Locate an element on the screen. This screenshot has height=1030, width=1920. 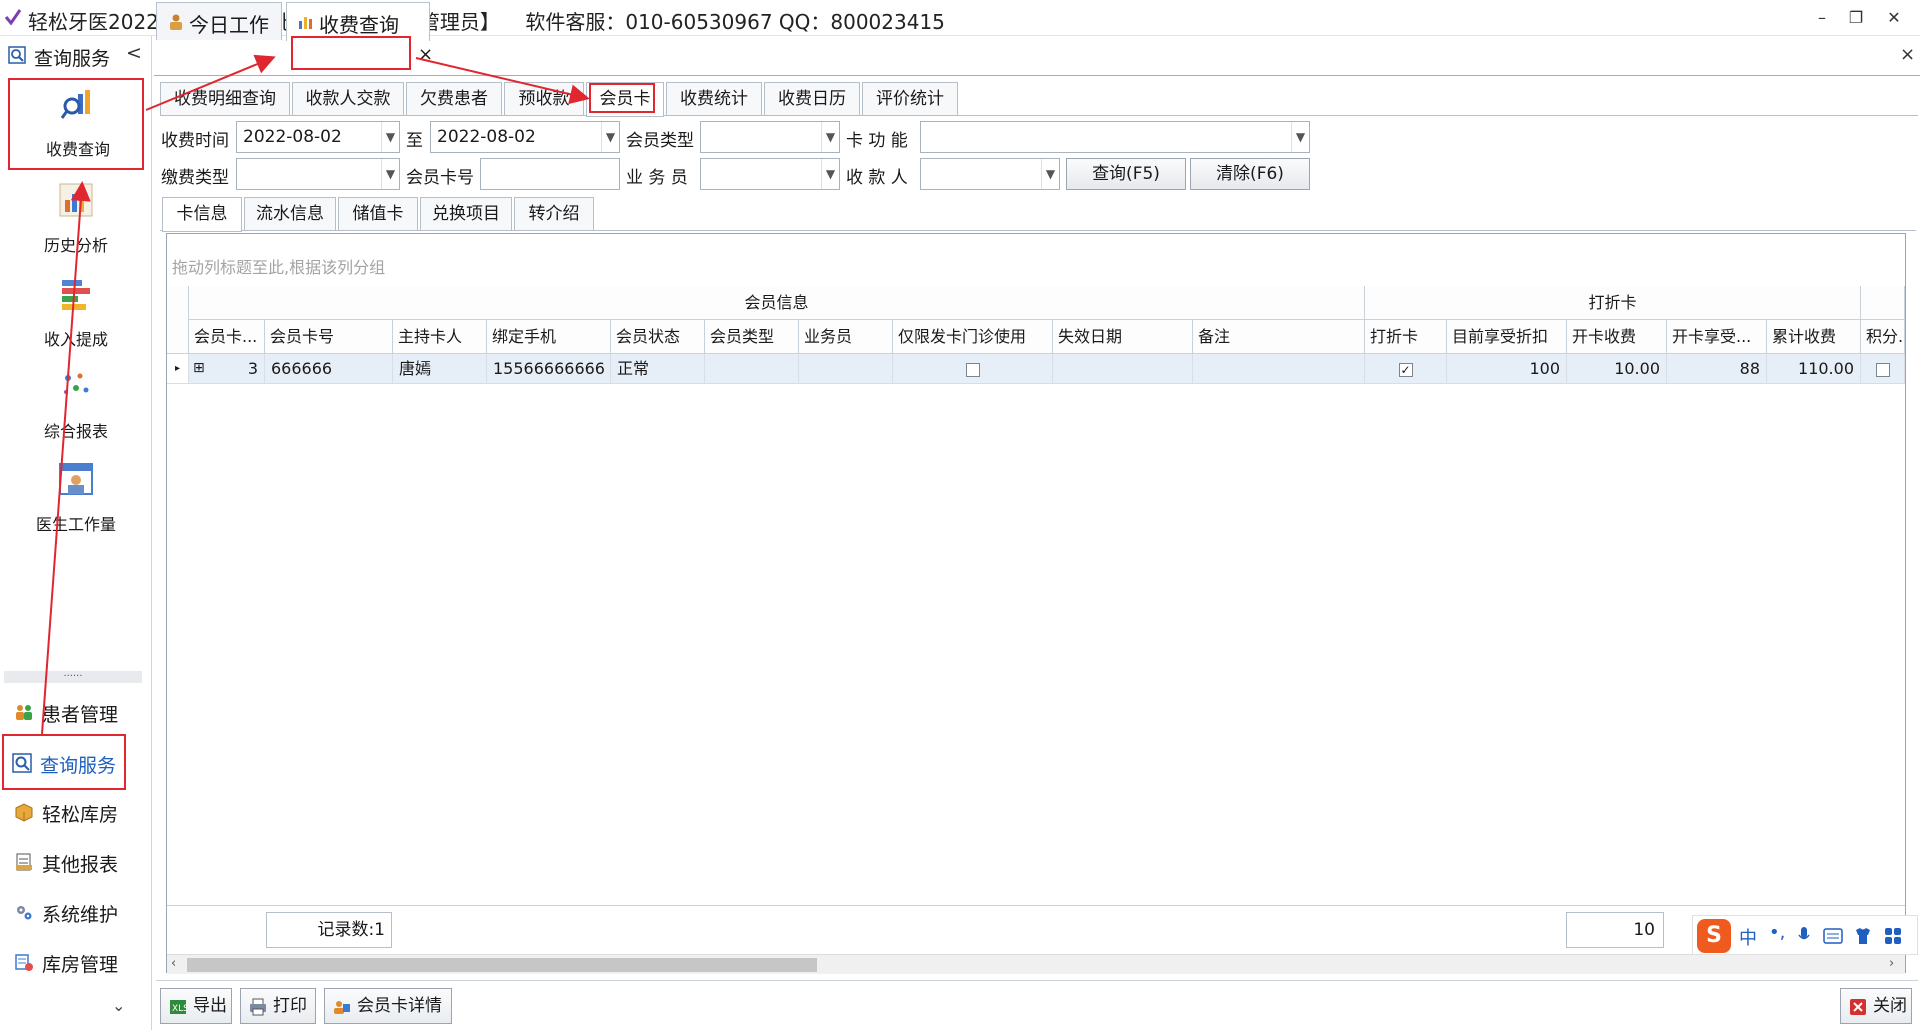
col-type: 会员类型 is located at coordinates (752, 337).